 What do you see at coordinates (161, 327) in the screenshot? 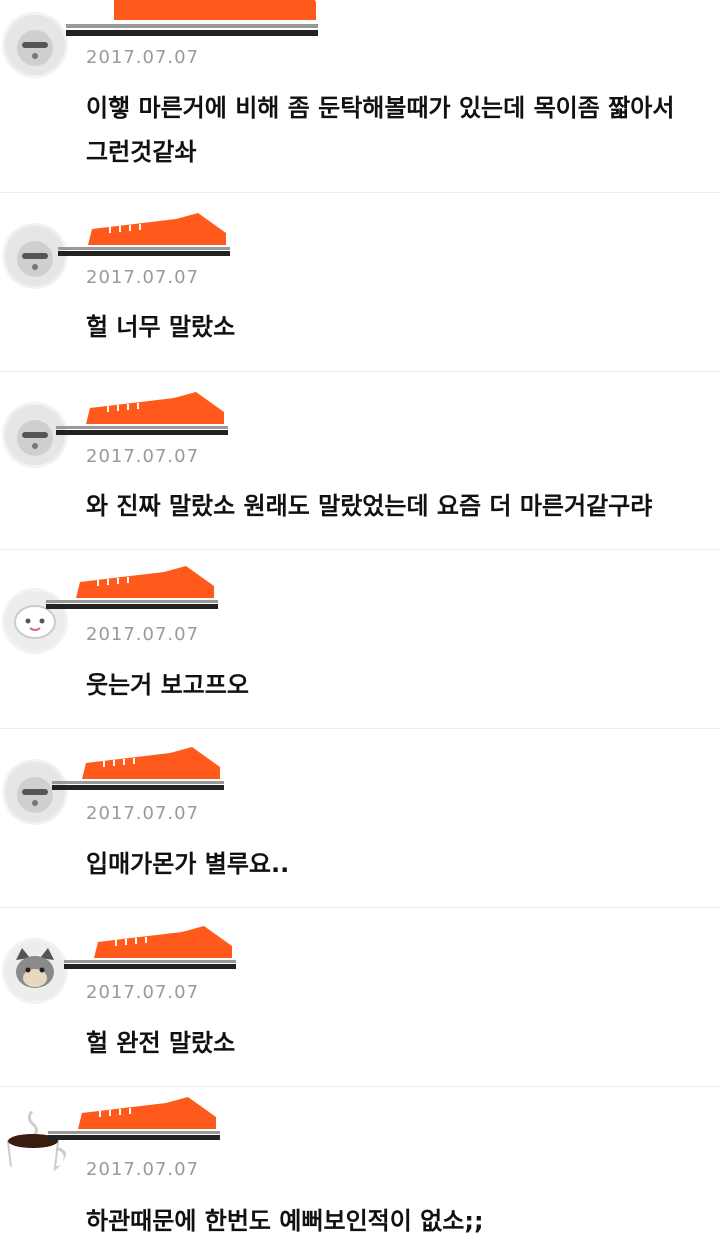
I see `comment-text: 헐 너무 말랐소` at bounding box center [161, 327].